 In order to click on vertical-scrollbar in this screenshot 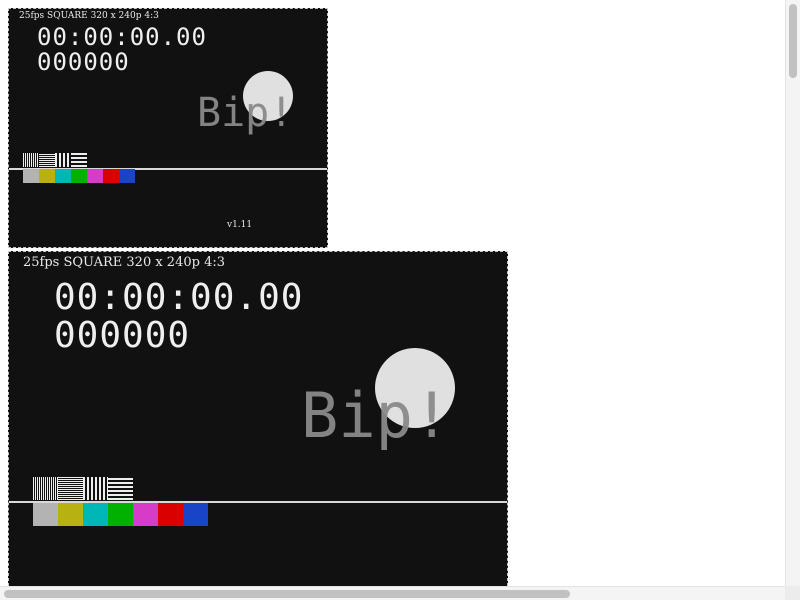, I will do `click(792, 293)`.